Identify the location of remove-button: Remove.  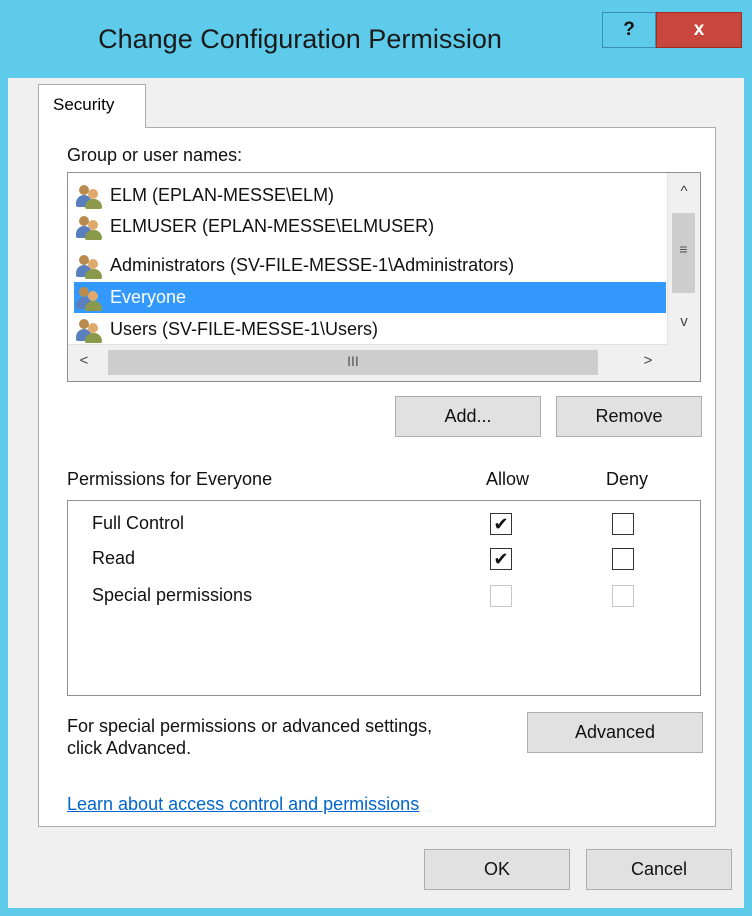
(629, 416).